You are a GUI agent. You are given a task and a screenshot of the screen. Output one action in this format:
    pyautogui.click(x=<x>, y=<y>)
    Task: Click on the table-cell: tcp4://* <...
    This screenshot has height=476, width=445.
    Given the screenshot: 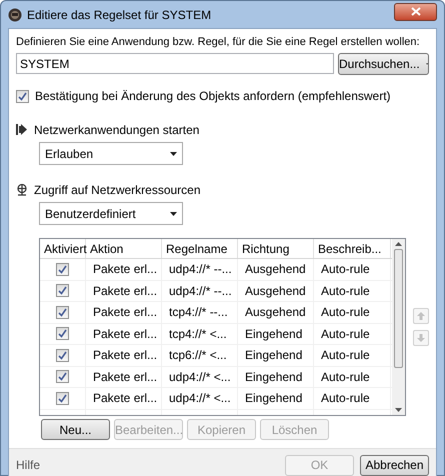 What is the action you would take?
    pyautogui.click(x=200, y=334)
    